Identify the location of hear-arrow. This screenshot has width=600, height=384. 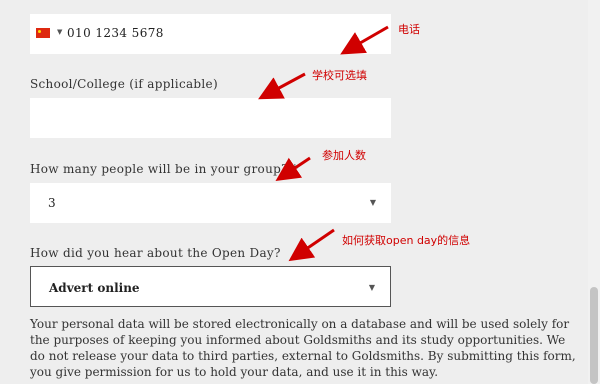
(311, 245).